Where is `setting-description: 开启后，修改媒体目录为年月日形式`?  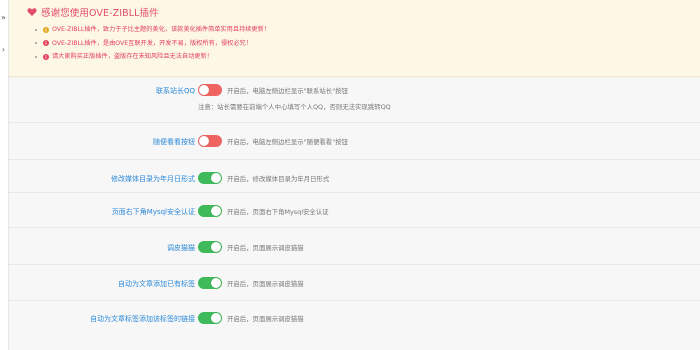
setting-description: 开启后，修改媒体目录为年月日形式 is located at coordinates (278, 179).